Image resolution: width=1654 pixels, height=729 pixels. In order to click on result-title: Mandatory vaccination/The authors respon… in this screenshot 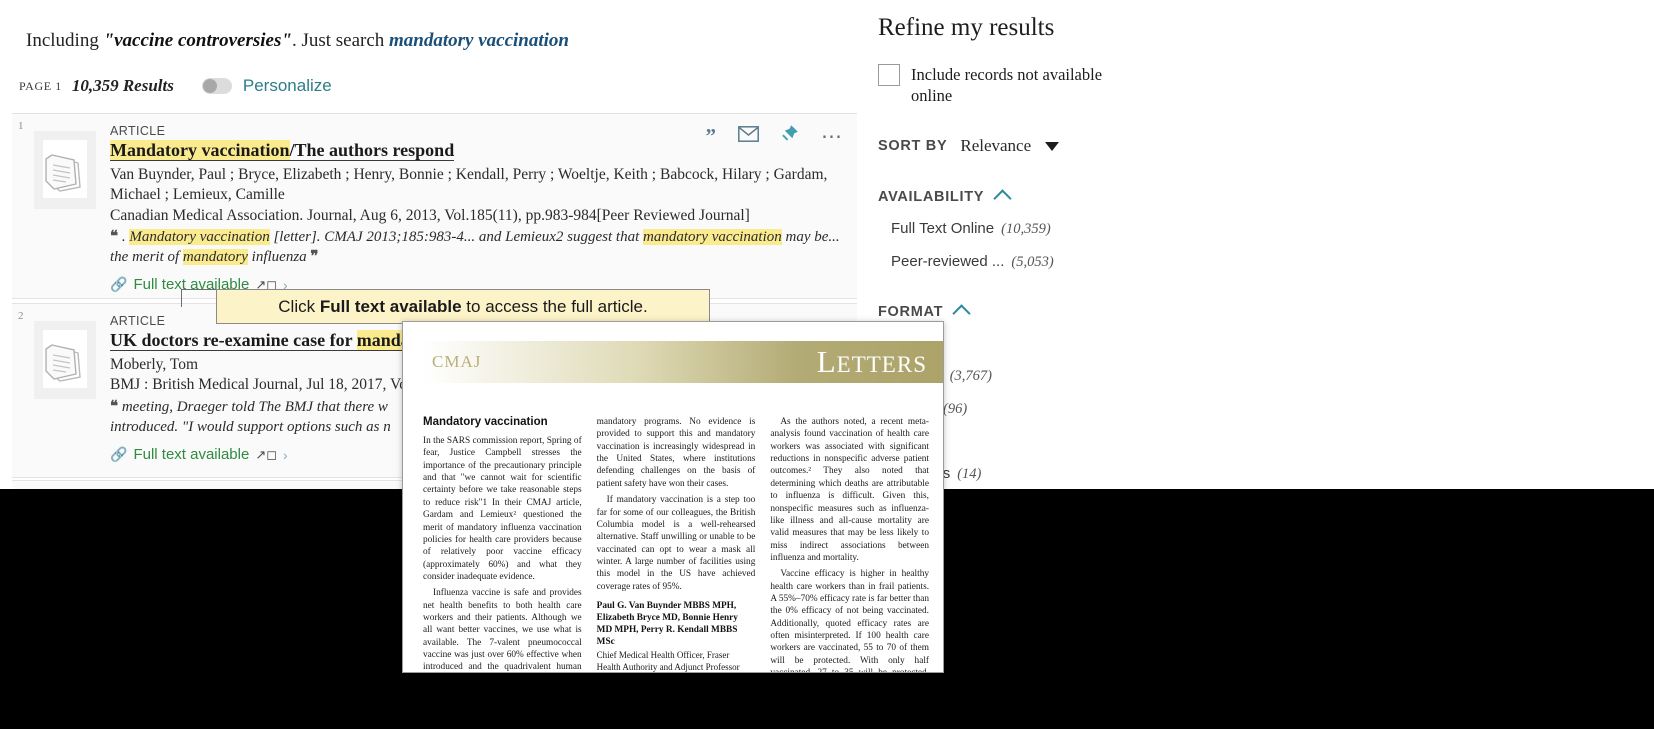, I will do `click(478, 151)`.